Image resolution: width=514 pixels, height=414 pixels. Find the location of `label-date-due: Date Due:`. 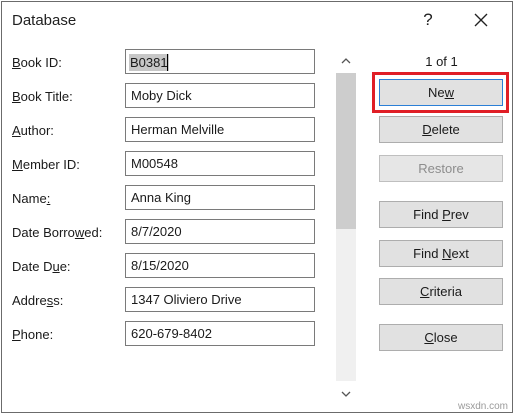

label-date-due: Date Due: is located at coordinates (41, 266).